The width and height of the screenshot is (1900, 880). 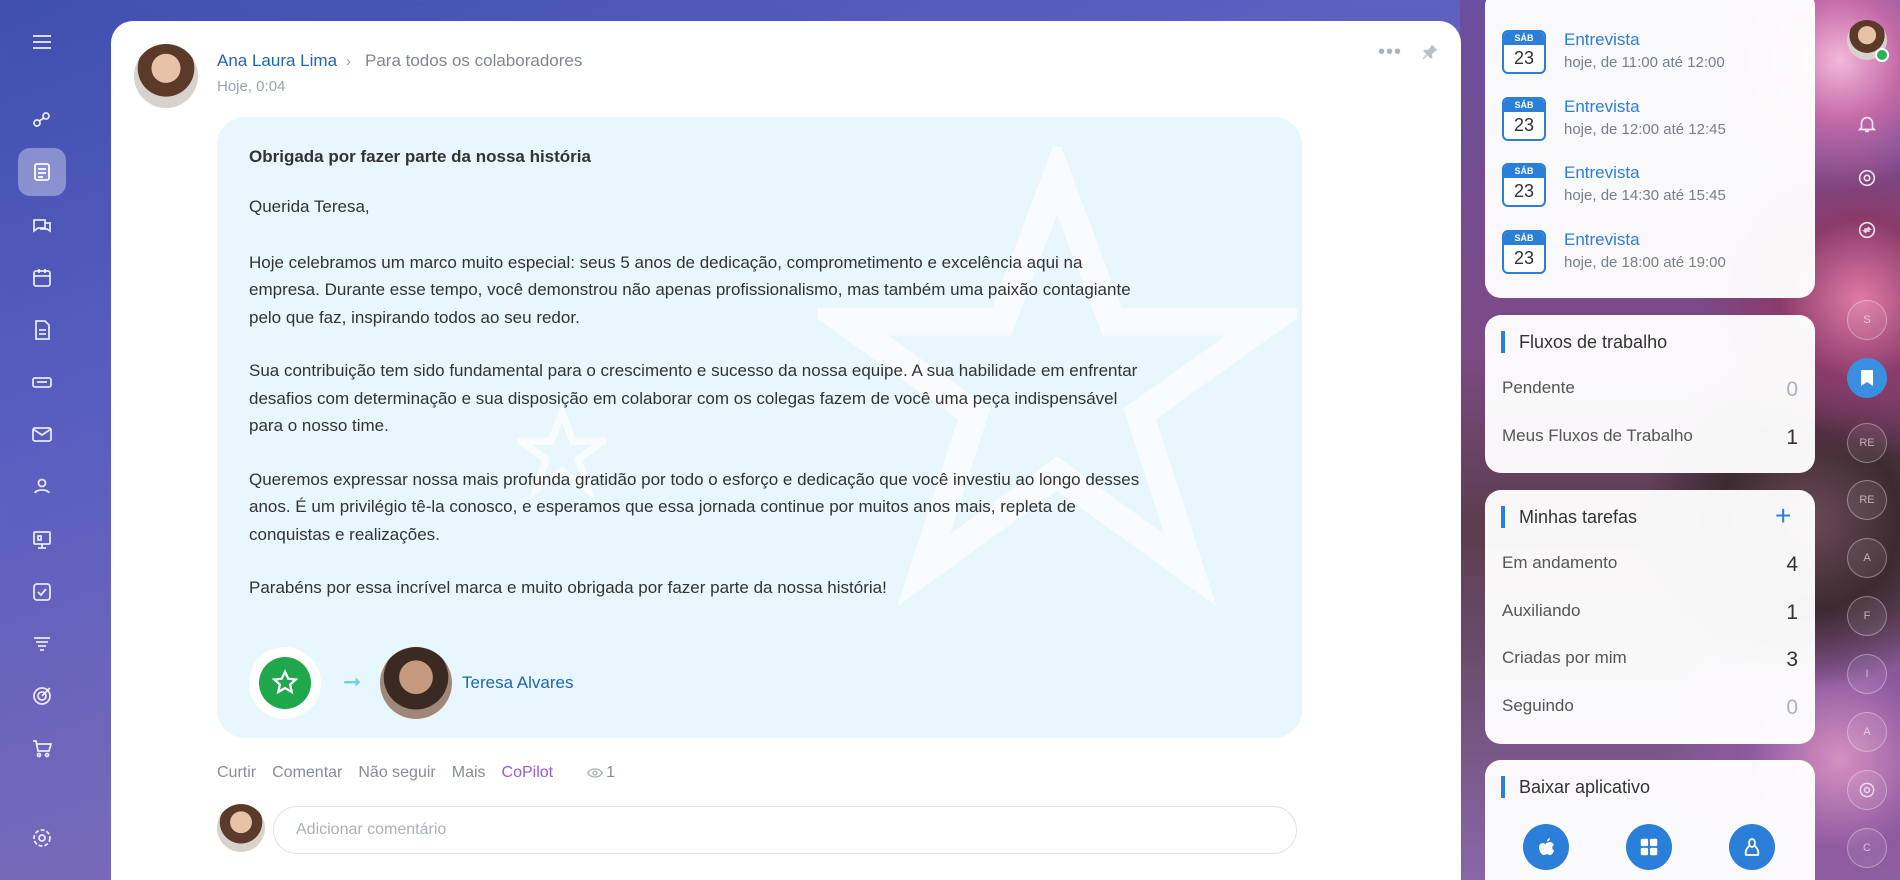 What do you see at coordinates (309, 206) in the screenshot?
I see `message-greeting: Querida Teresa,` at bounding box center [309, 206].